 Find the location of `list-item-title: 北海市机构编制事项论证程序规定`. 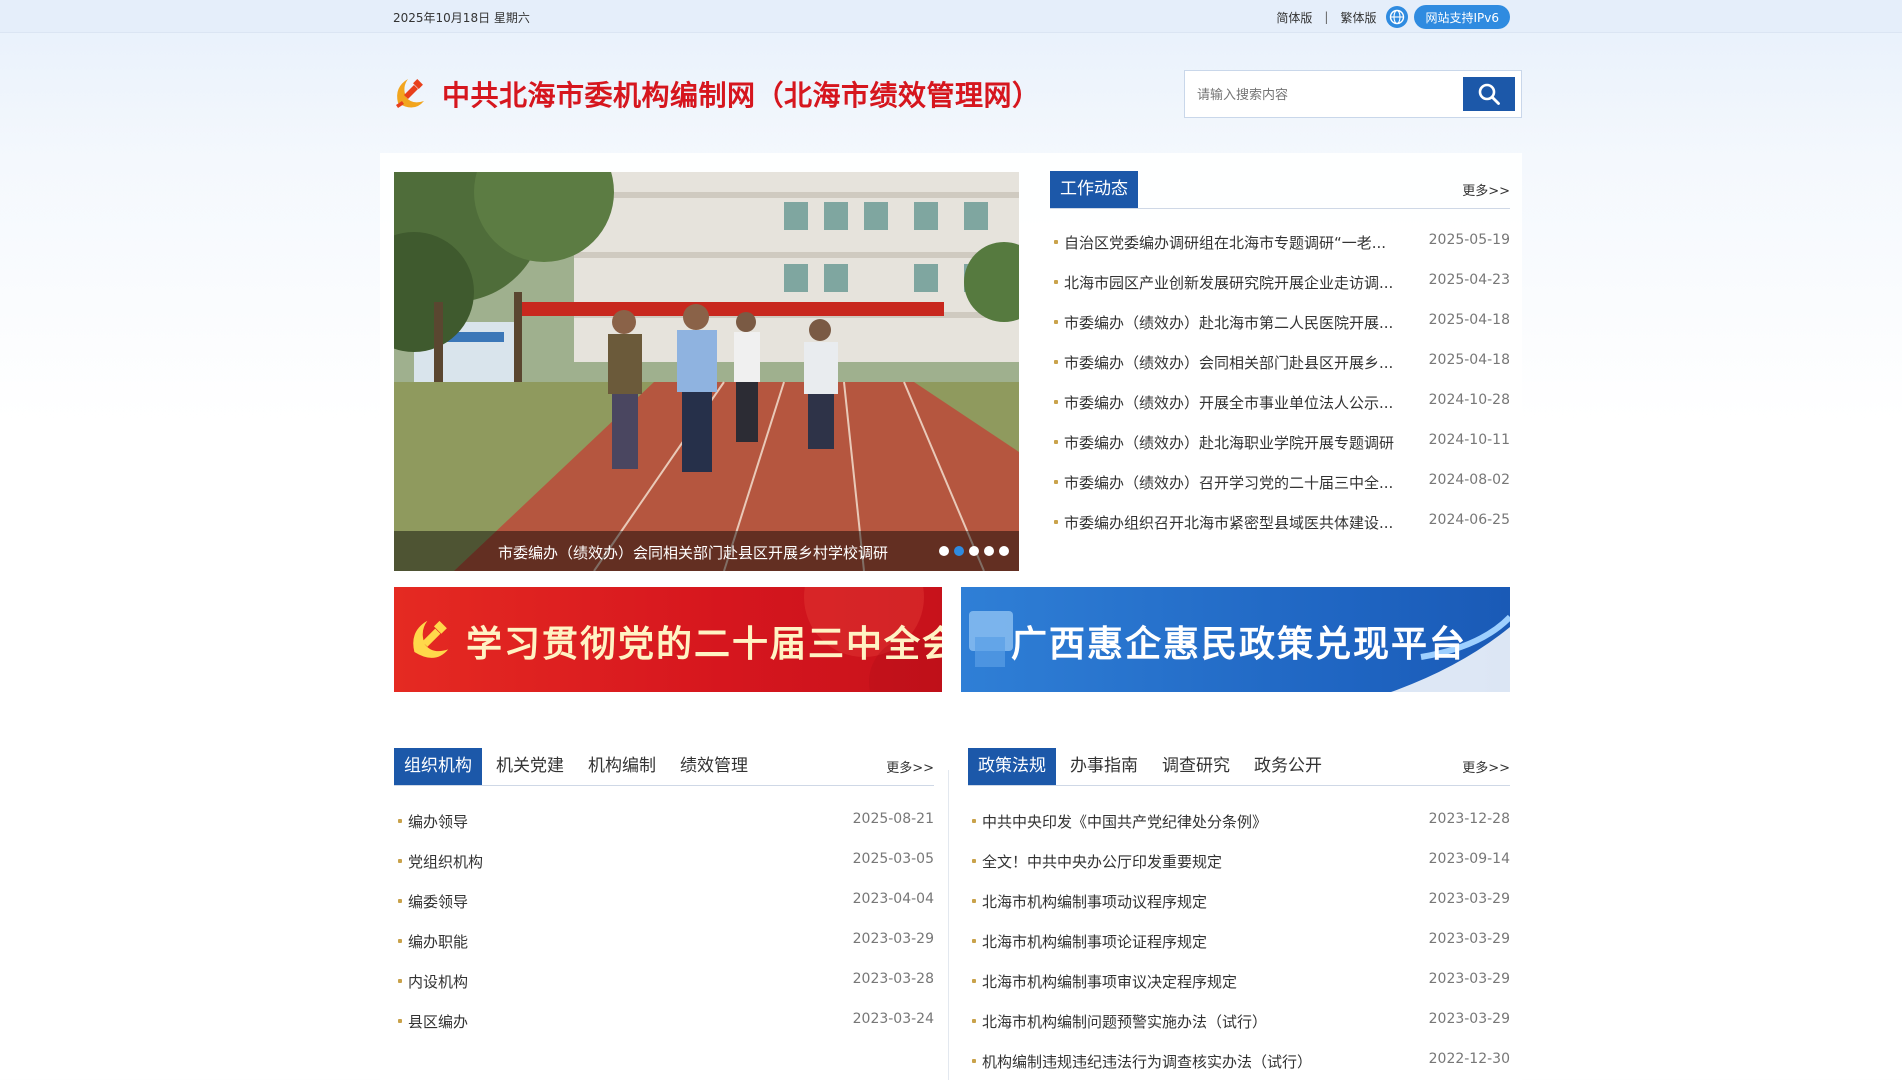

list-item-title: 北海市机构编制事项论证程序规定 is located at coordinates (1094, 941).